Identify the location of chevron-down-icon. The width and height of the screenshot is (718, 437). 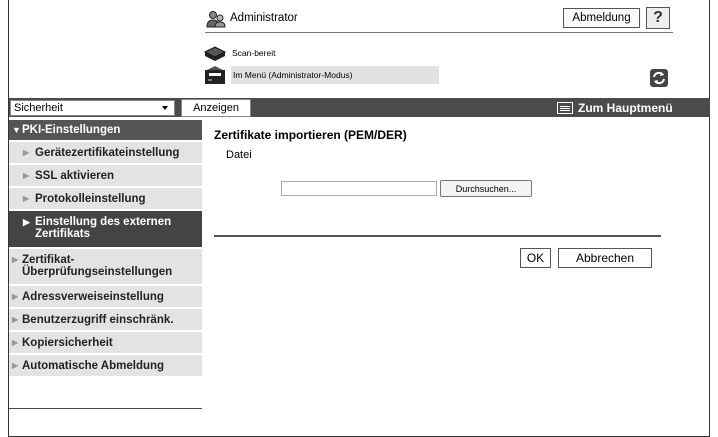
(165, 108).